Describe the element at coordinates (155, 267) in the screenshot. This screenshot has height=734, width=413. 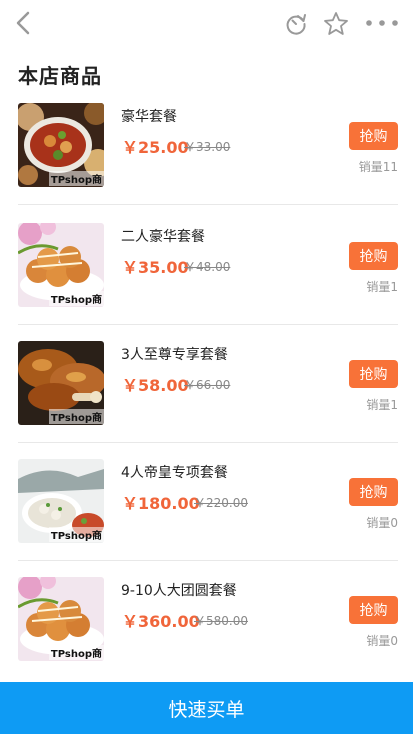
I see `product-price: ￥35.00` at that location.